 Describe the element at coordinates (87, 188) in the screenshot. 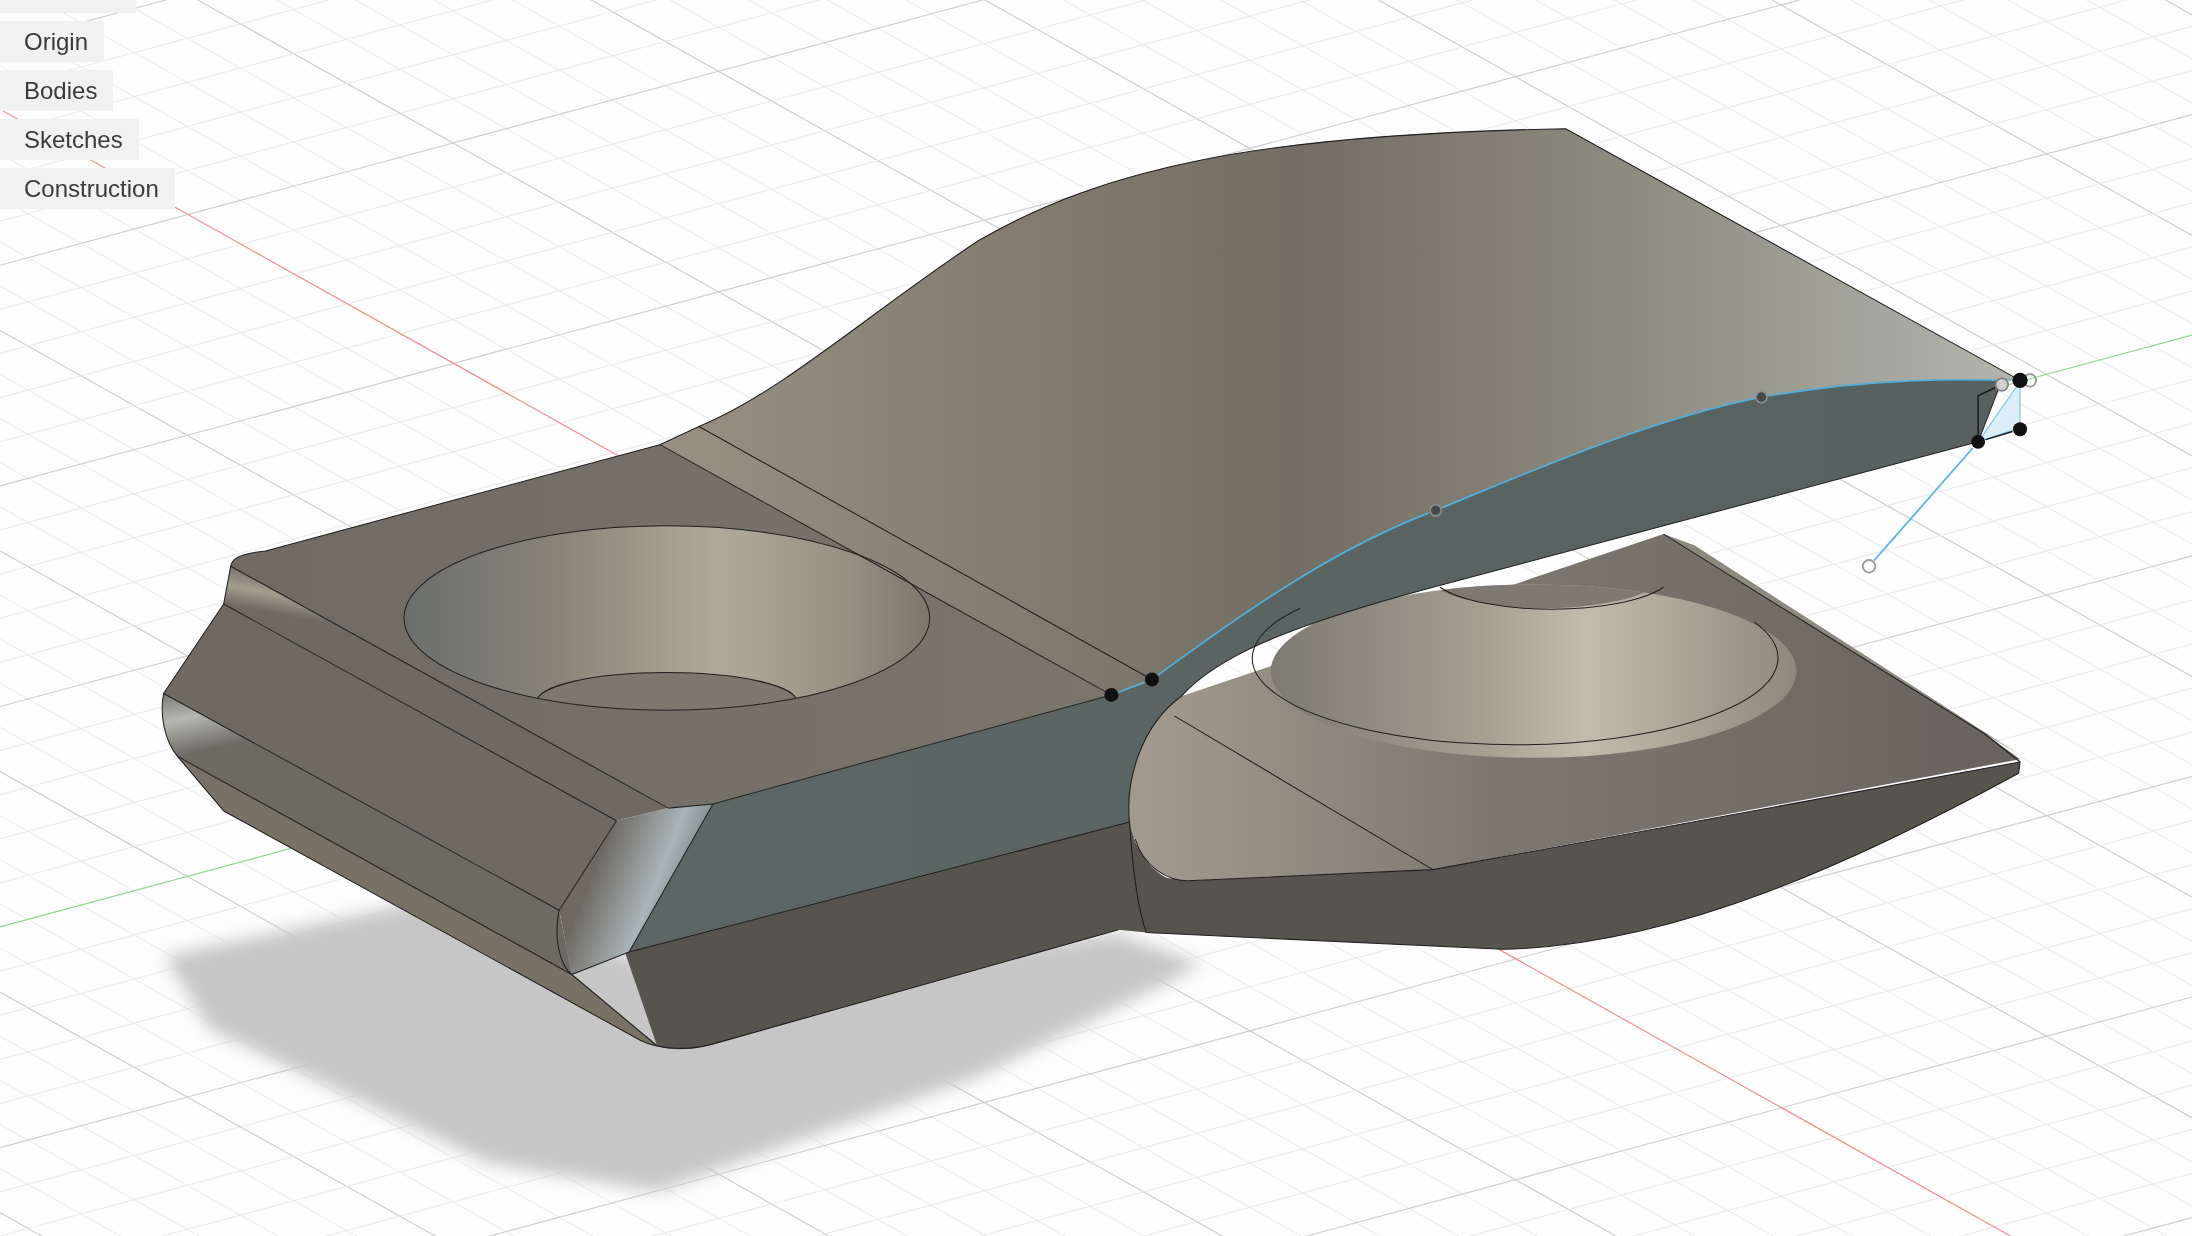

I see `browser-node: Construction` at that location.